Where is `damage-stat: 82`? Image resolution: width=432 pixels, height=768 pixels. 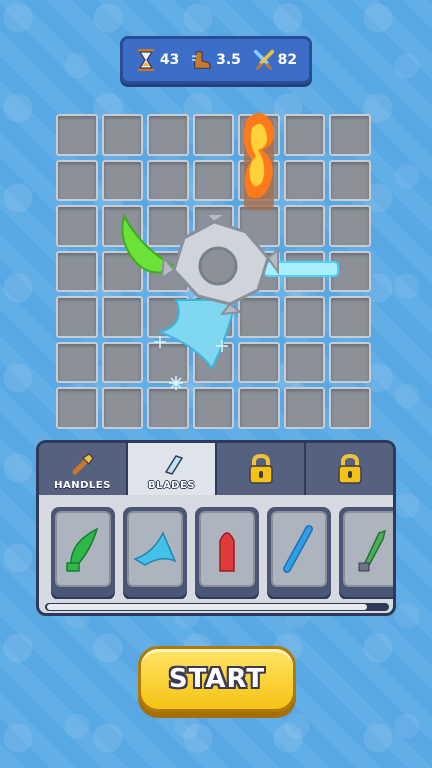
damage-stat: 82 is located at coordinates (275, 60).